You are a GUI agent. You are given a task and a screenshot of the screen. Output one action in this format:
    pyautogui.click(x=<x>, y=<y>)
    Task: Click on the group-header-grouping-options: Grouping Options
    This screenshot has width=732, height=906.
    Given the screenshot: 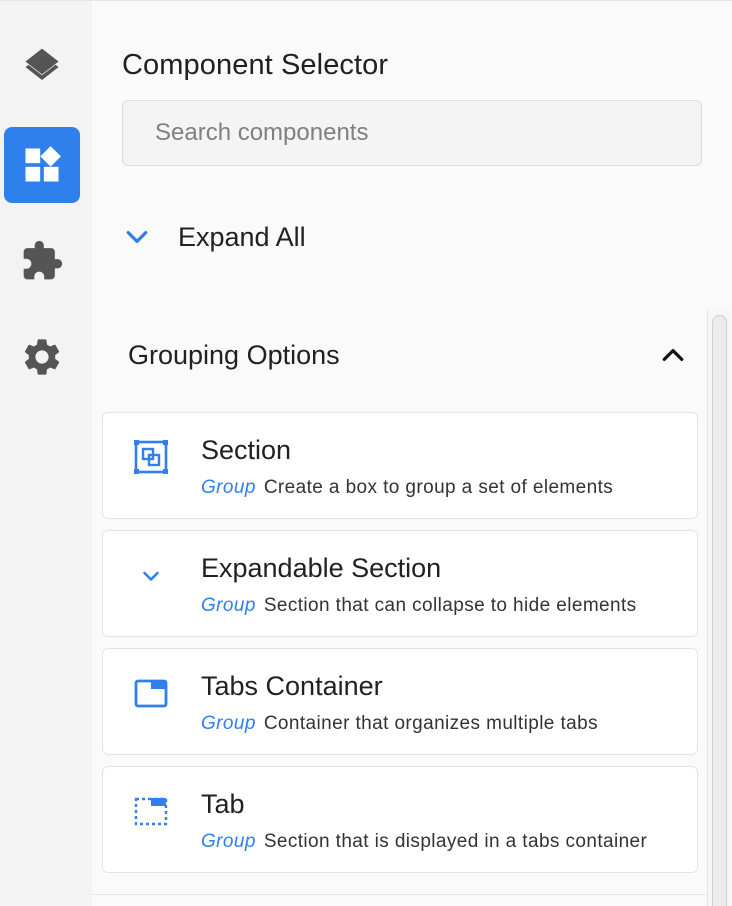 What is the action you would take?
    pyautogui.click(x=408, y=355)
    